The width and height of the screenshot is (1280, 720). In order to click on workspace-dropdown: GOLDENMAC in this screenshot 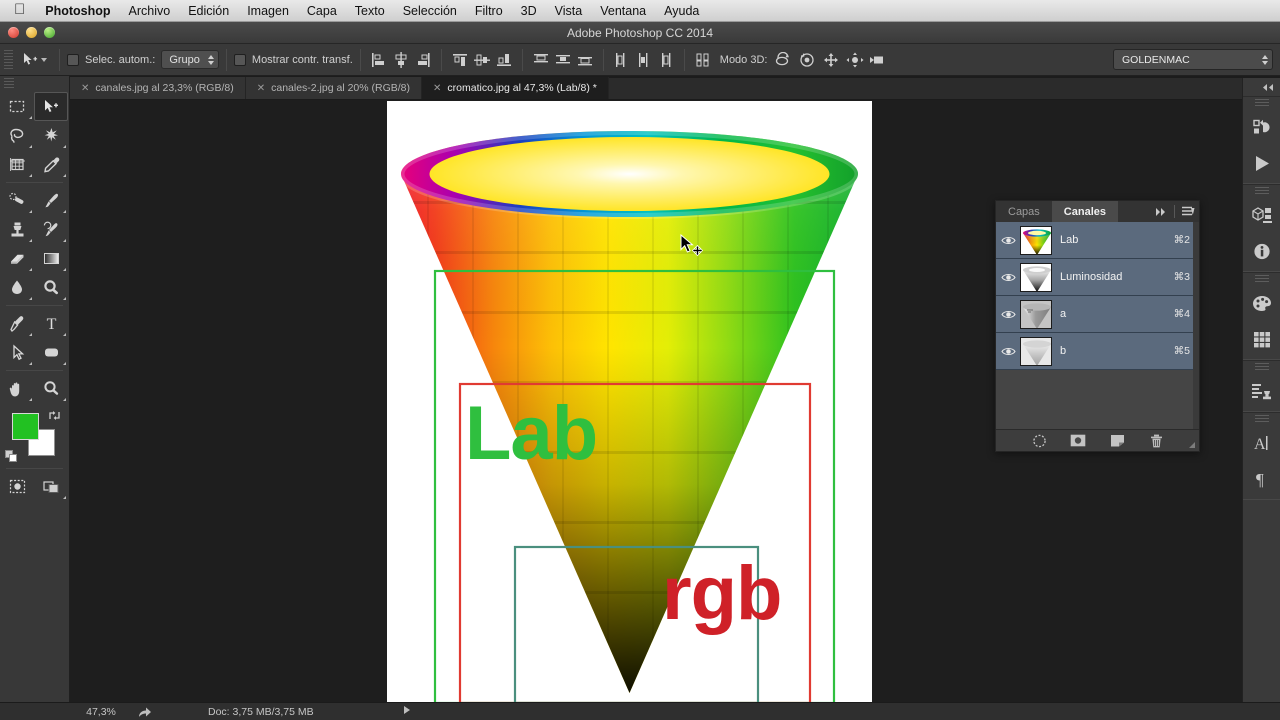, I will do `click(1193, 59)`.